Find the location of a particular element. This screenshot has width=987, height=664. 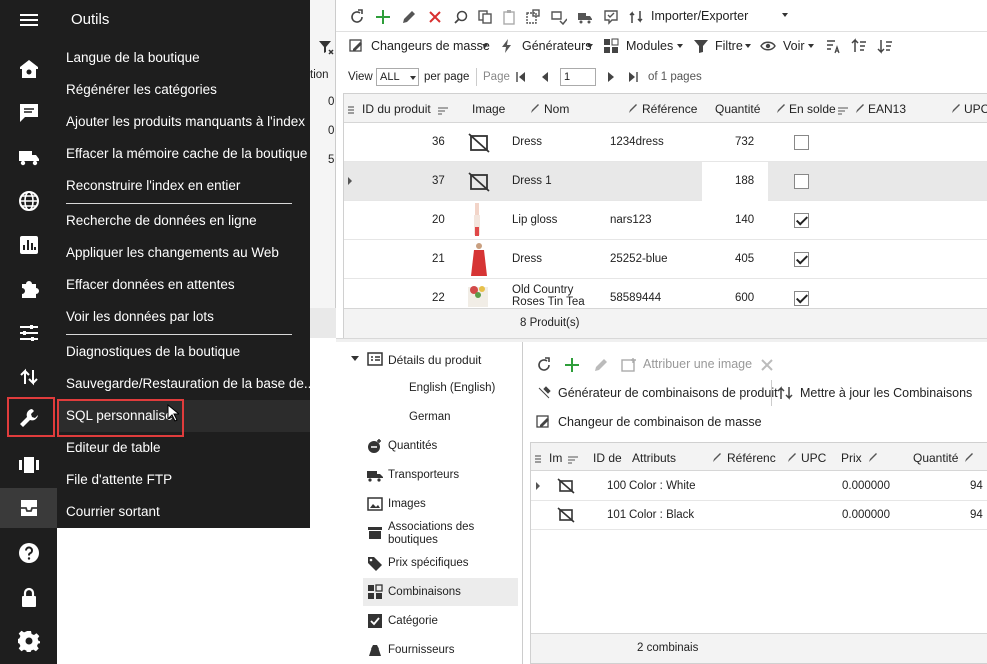

next-page-icon is located at coordinates (611, 77).